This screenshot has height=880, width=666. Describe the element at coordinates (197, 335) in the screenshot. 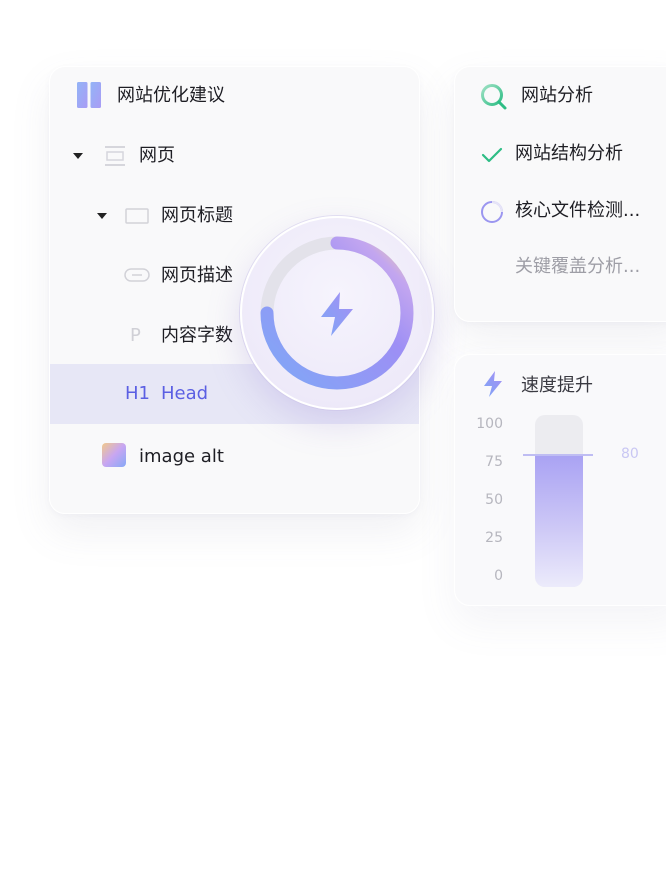

I see `tree-item-content-count-label: 内容字数` at that location.